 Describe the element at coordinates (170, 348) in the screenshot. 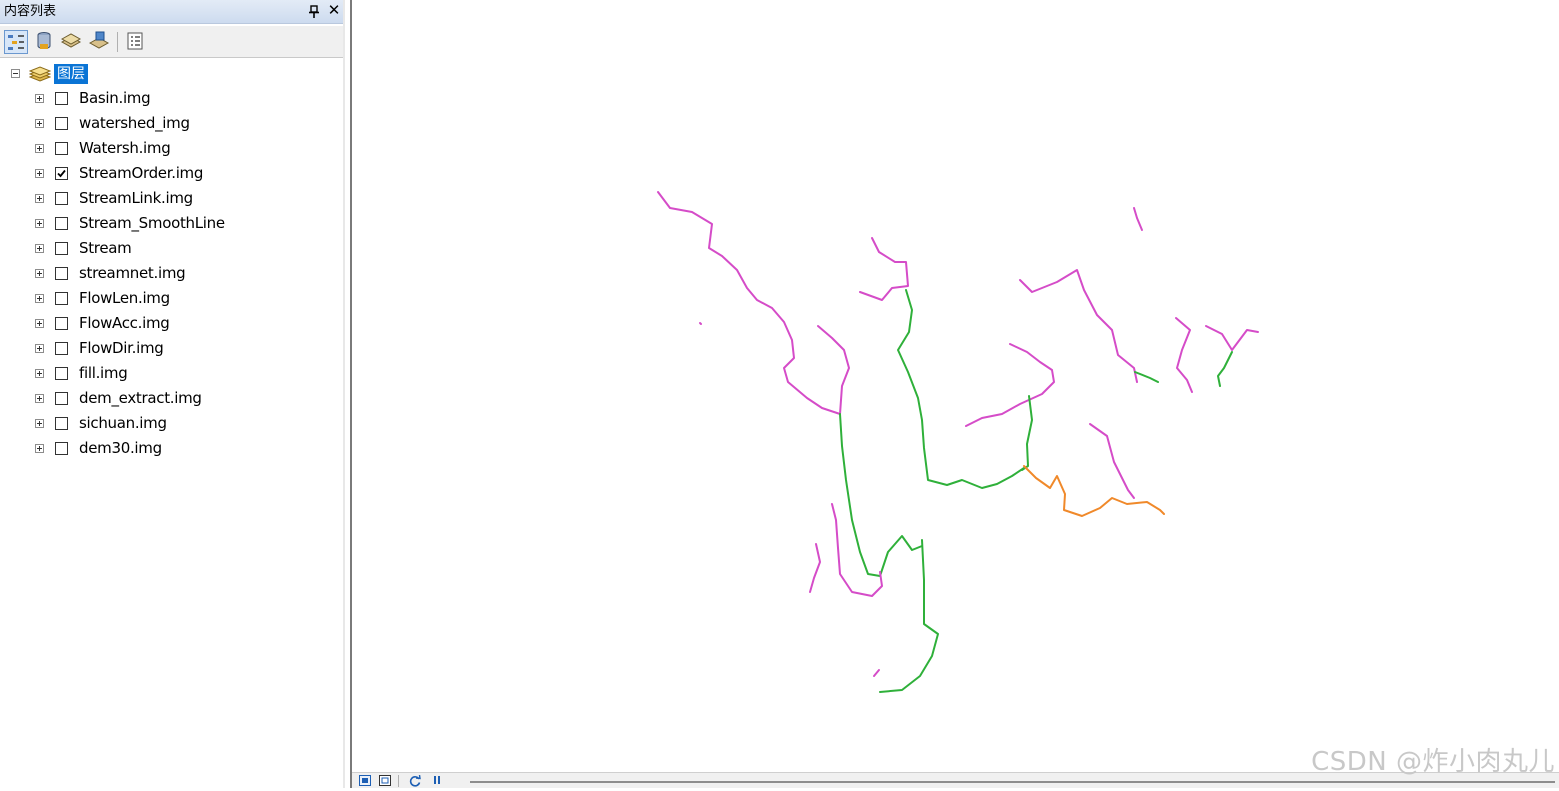

I see `layer-row: FlowDir.img` at that location.